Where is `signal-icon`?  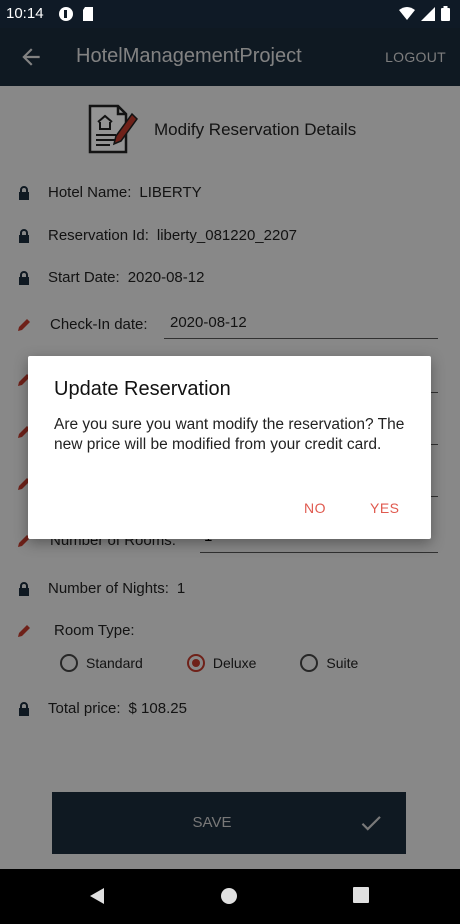
signal-icon is located at coordinates (428, 13).